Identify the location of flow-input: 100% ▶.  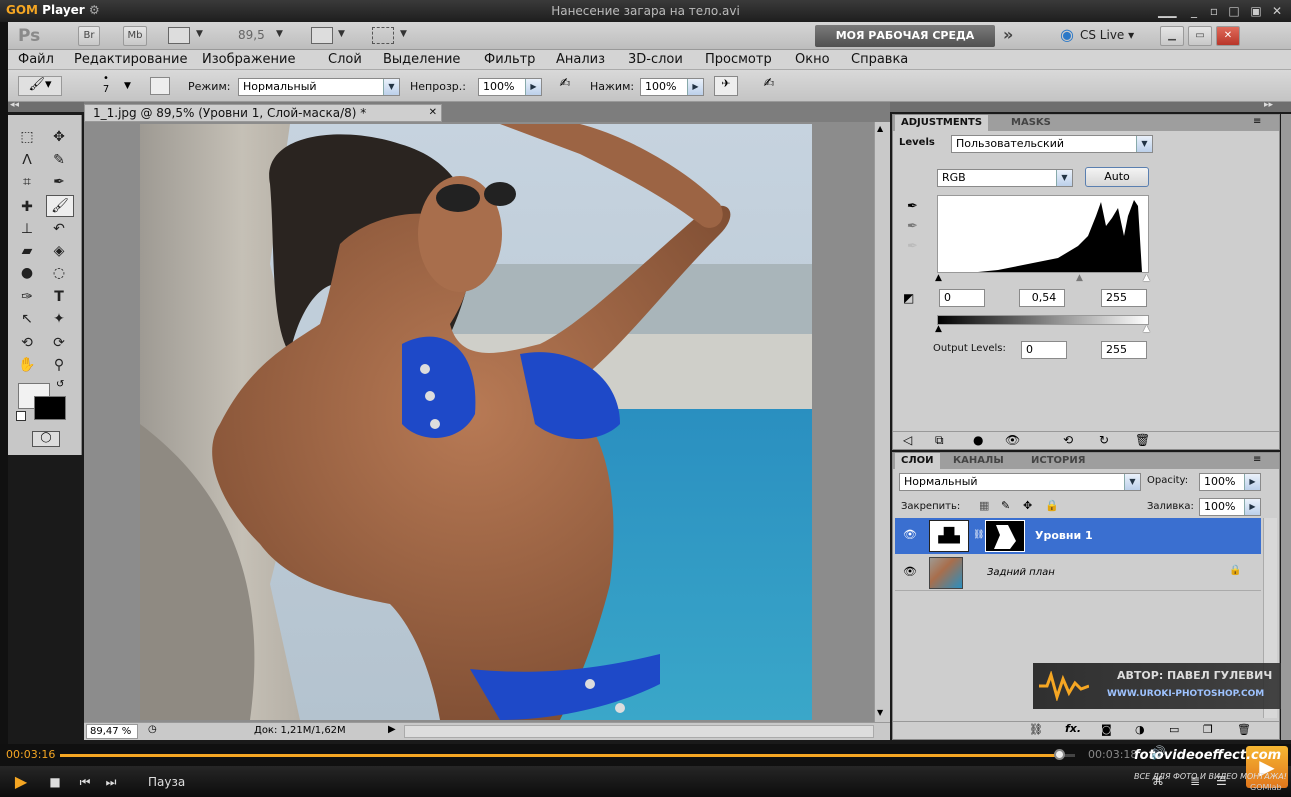
(672, 87).